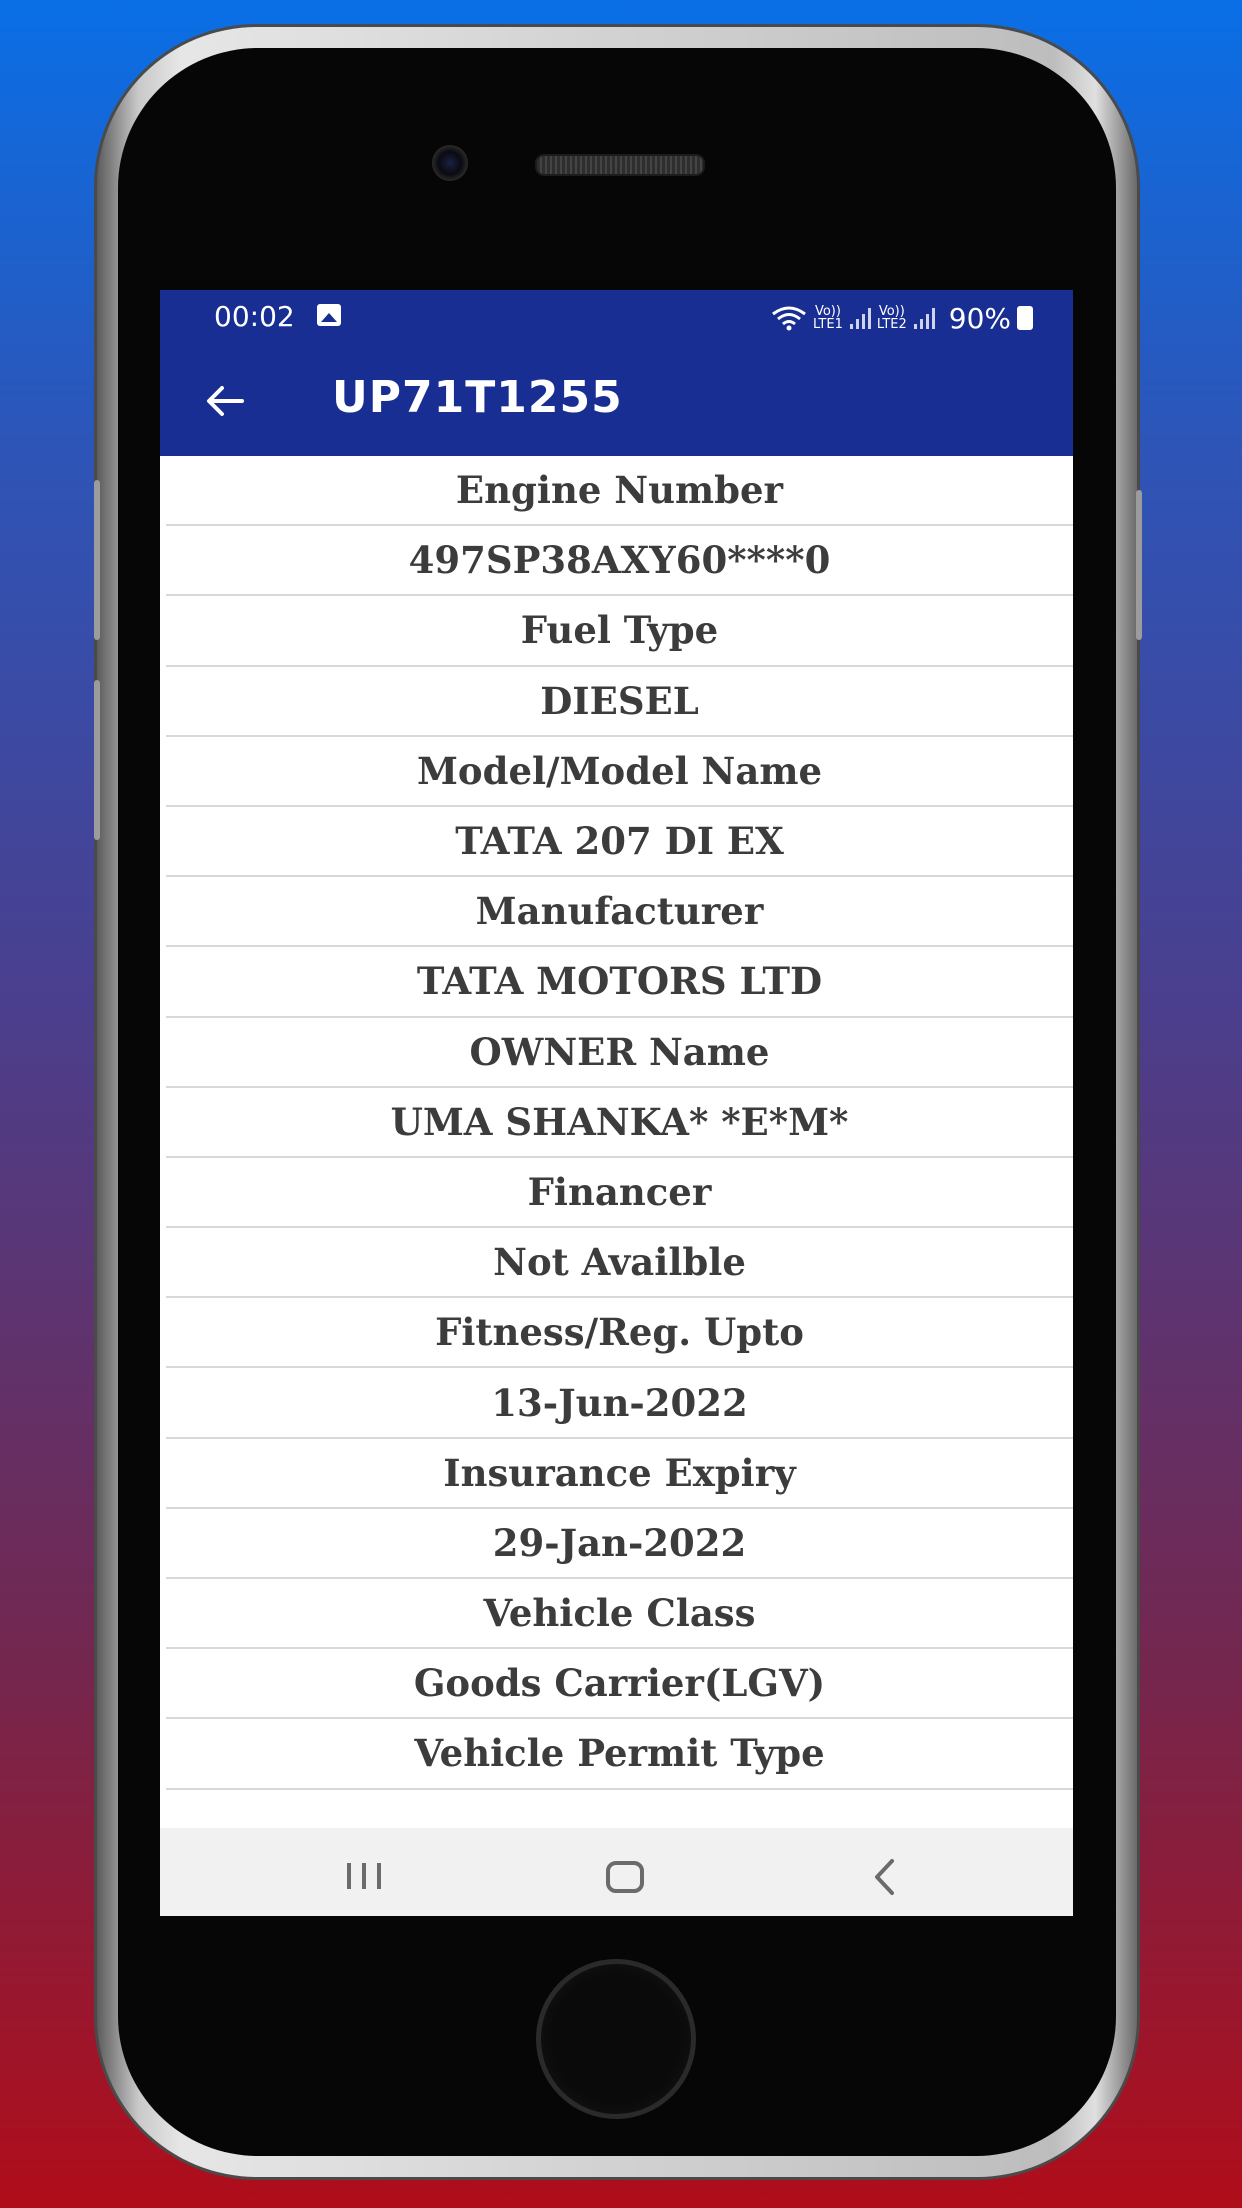  I want to click on list-item: TATA MOTORS LTD, so click(619, 982).